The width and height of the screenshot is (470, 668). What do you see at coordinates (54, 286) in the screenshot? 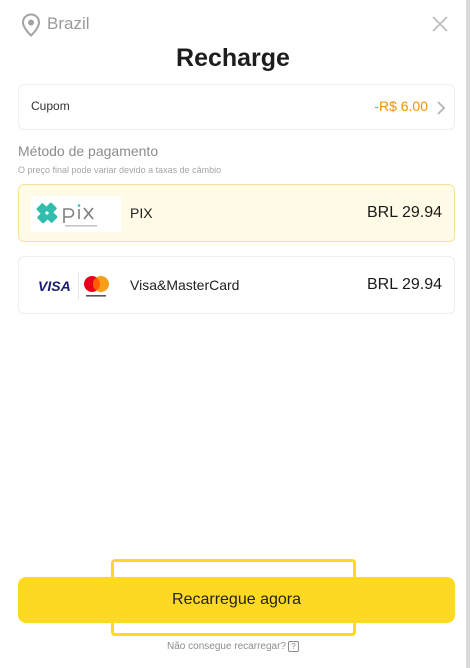
I see `svg-text: VISA` at bounding box center [54, 286].